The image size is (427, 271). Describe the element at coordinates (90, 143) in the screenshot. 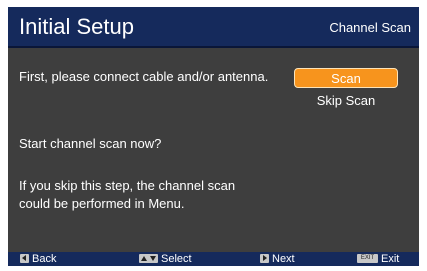

I see `prompt-message: Start channel scan now?` at that location.